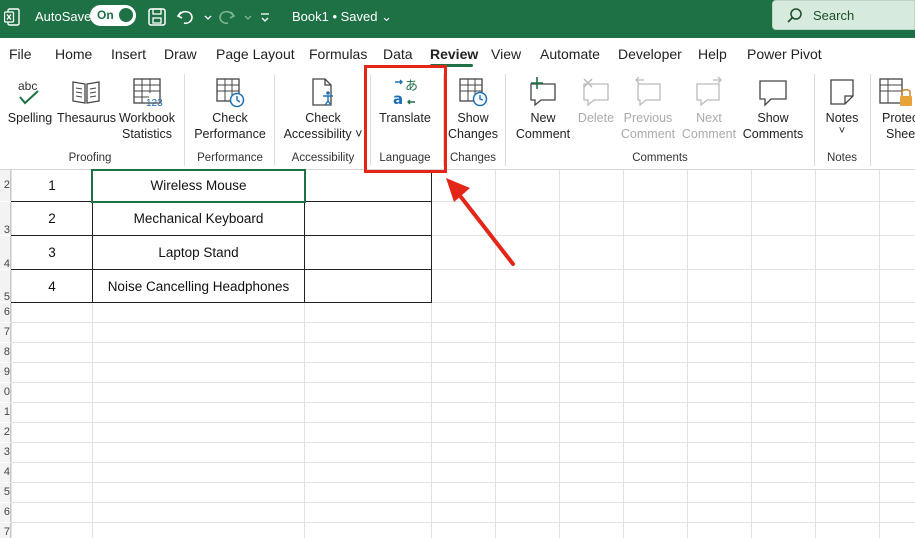 This screenshot has height=538, width=915. What do you see at coordinates (52, 252) in the screenshot?
I see `table-cell-number: 3` at bounding box center [52, 252].